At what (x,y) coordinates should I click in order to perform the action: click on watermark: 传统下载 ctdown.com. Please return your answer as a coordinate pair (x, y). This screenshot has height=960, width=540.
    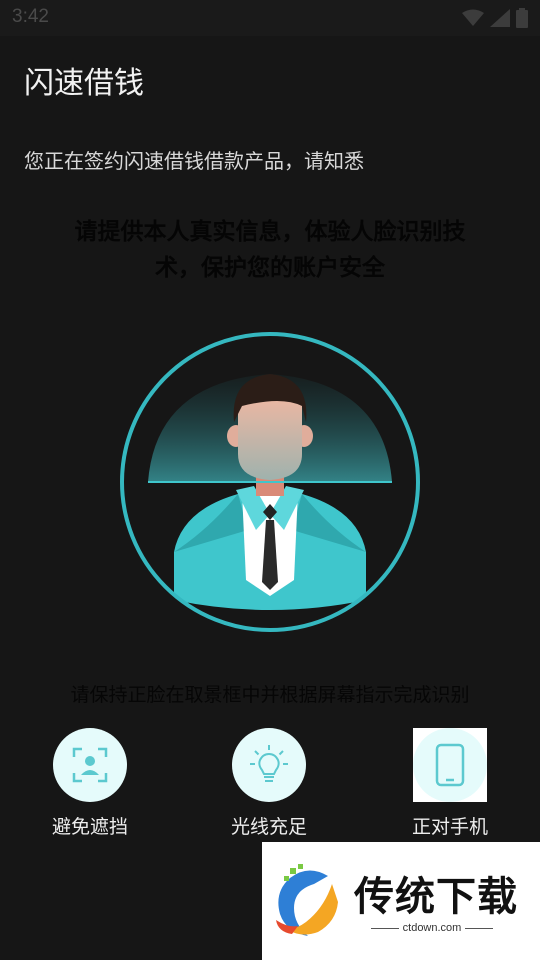
    Looking at the image, I should click on (401, 901).